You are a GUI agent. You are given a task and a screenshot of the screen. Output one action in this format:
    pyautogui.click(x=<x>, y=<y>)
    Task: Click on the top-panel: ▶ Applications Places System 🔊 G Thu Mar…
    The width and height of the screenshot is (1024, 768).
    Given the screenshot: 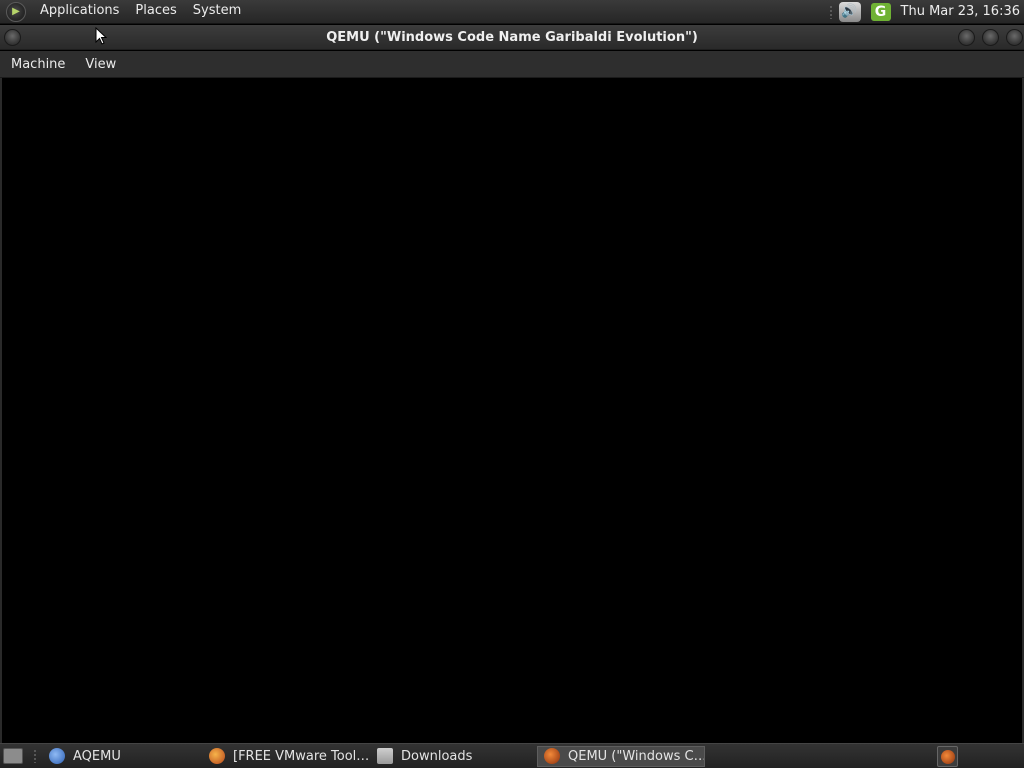 What is the action you would take?
    pyautogui.click(x=512, y=12)
    